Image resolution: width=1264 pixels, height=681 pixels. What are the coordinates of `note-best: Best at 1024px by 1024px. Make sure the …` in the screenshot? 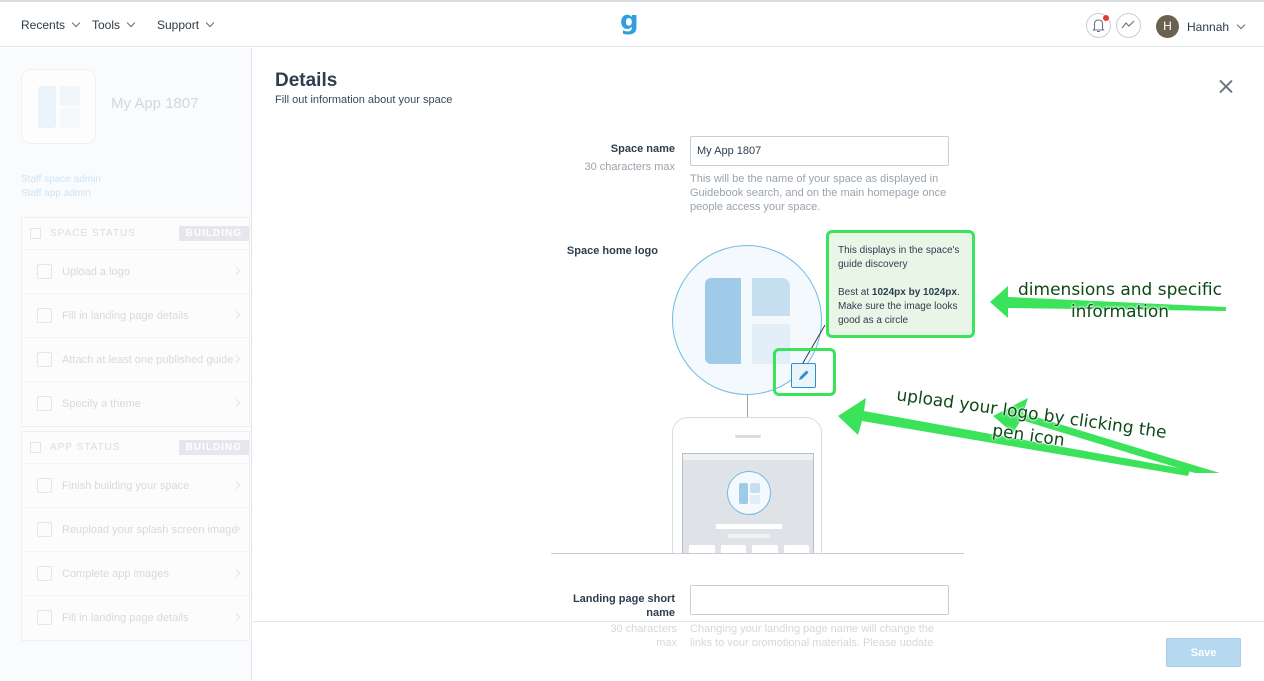 It's located at (899, 306).